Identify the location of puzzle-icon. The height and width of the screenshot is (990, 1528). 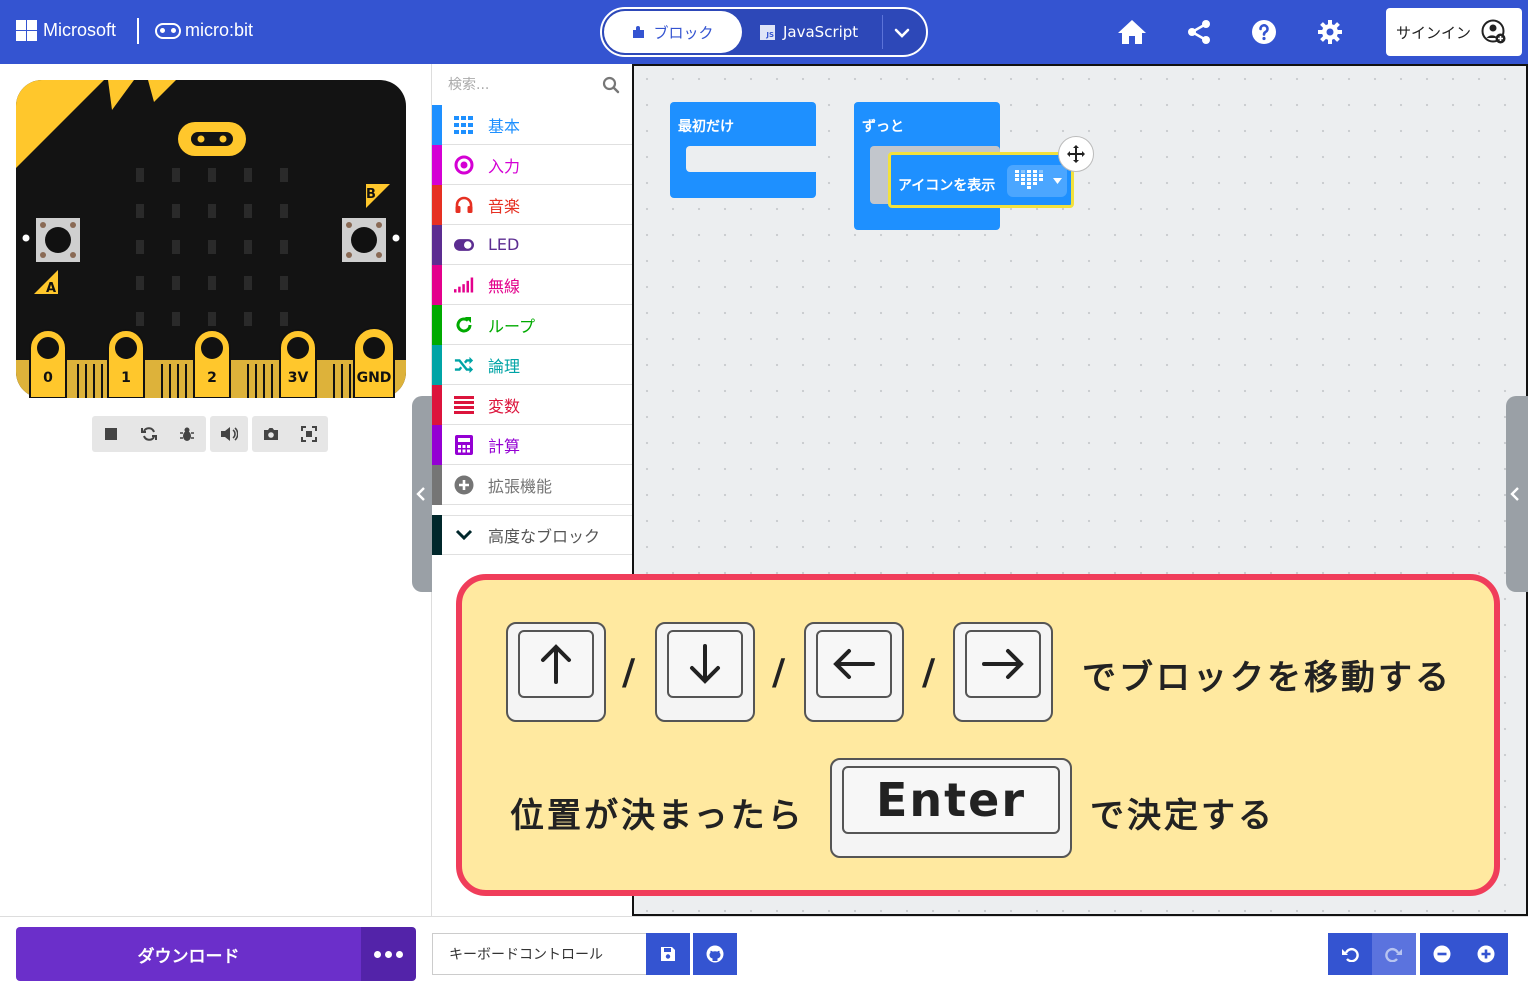
(639, 32).